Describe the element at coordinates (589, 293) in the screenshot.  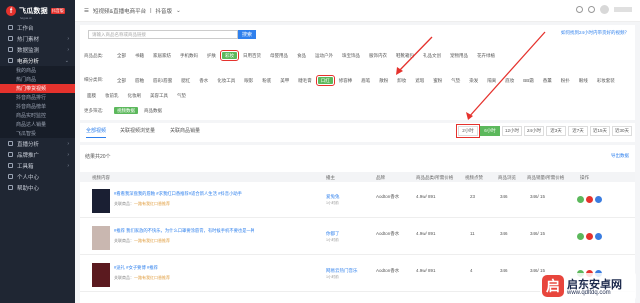
I see `watermark-url: www.qdltdq.com` at that location.